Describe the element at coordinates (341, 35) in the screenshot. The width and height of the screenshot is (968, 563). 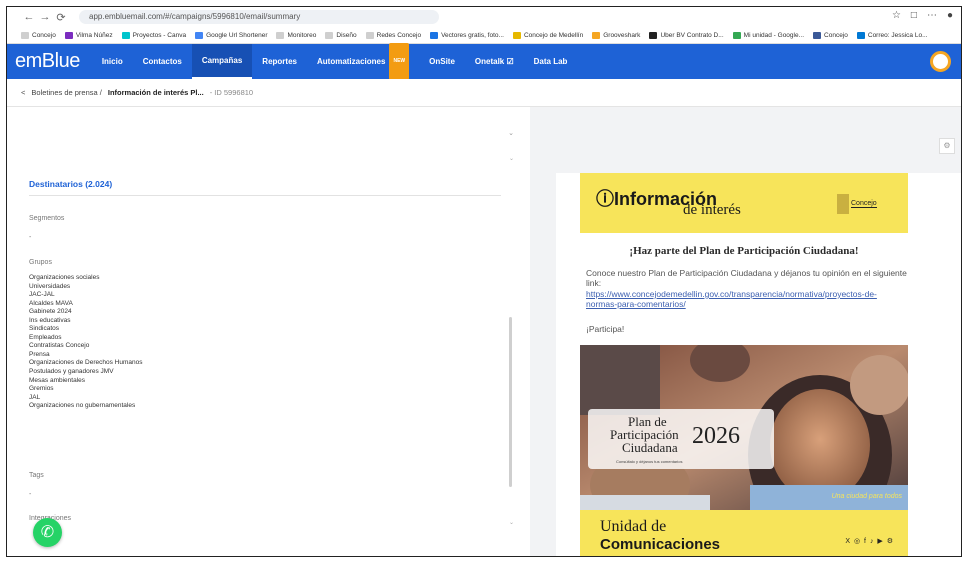
I see `bookmark-item: Diseño` at that location.